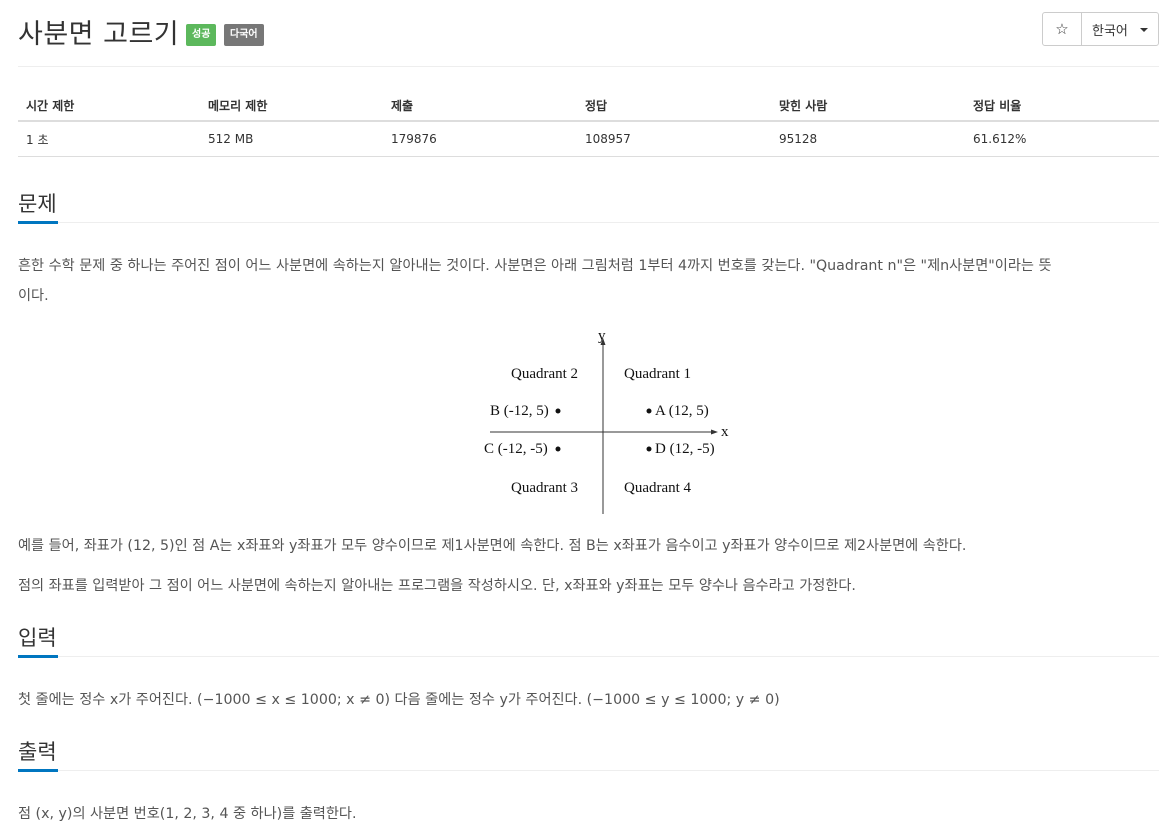 This screenshot has width=1172, height=835. What do you see at coordinates (558, 411) in the screenshot?
I see `point-b-dot` at bounding box center [558, 411].